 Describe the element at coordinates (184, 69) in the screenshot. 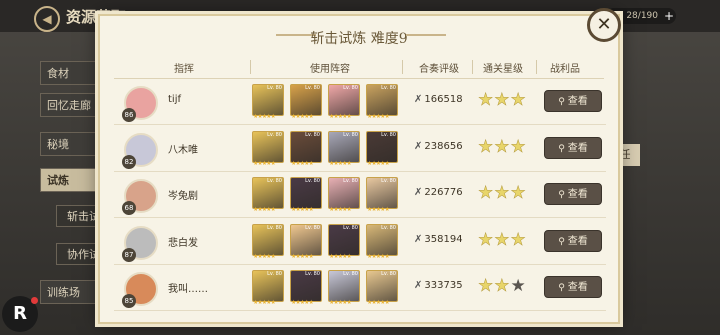

I see `header-commander: 指挥` at that location.